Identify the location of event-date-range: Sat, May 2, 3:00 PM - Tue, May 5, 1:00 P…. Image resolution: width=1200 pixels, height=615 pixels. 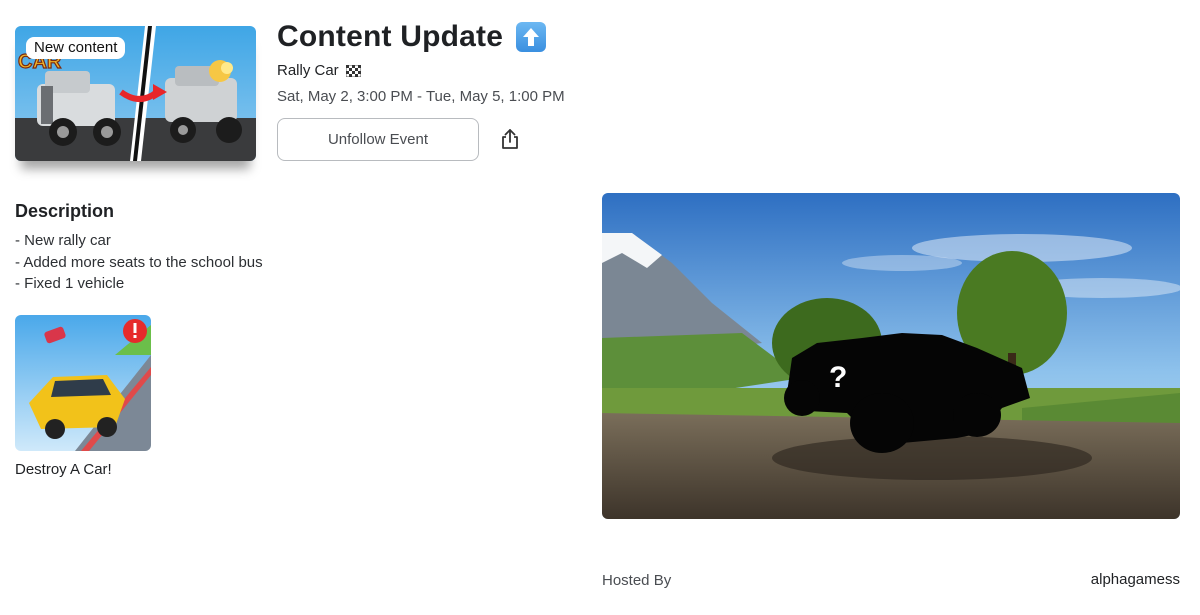
(421, 96).